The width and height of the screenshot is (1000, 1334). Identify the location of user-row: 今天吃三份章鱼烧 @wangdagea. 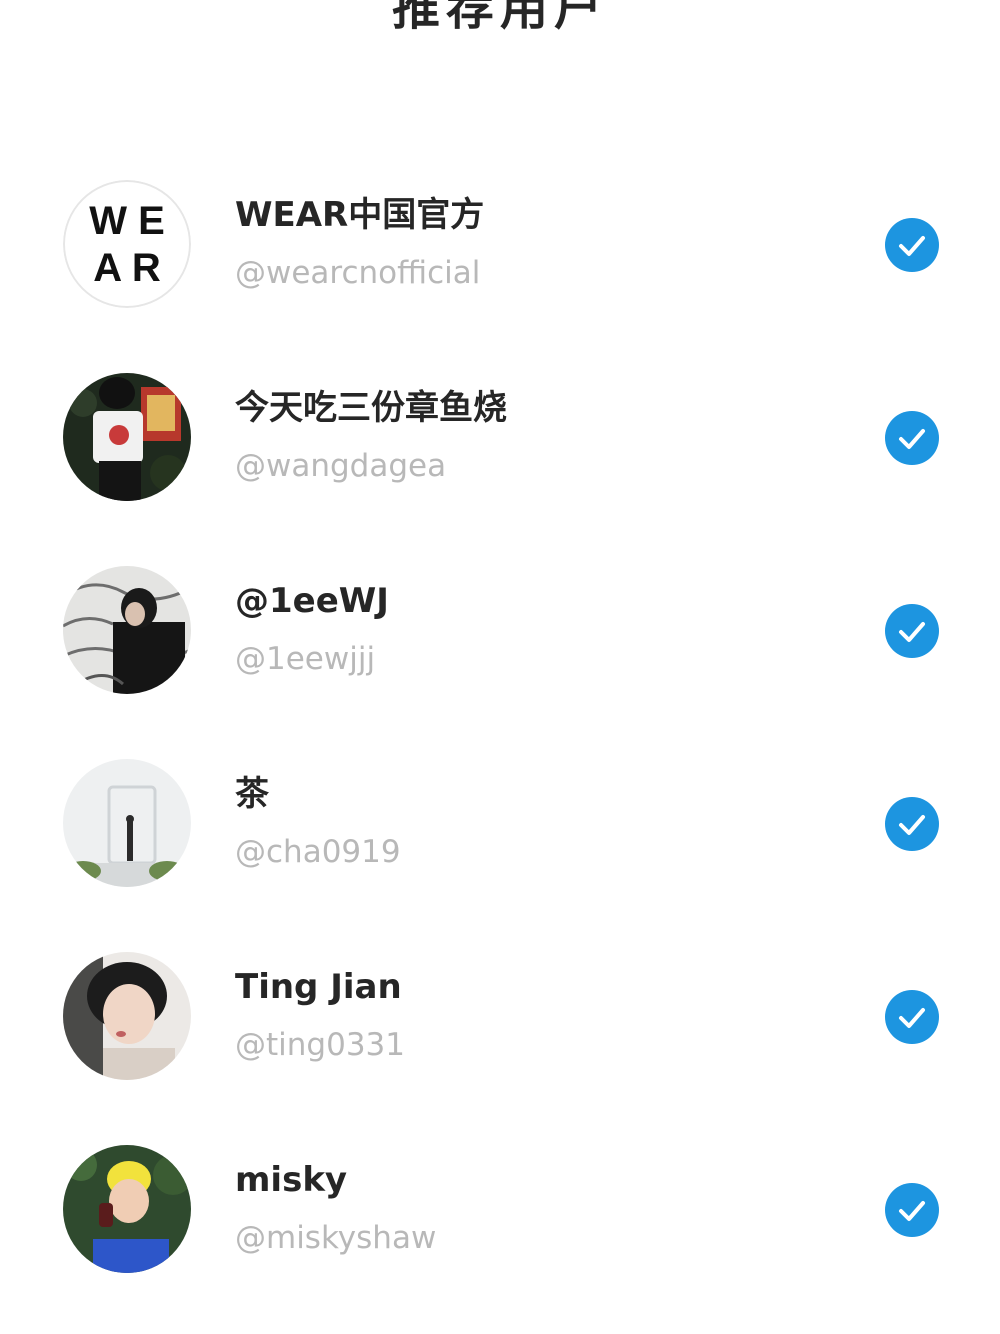
(500, 437).